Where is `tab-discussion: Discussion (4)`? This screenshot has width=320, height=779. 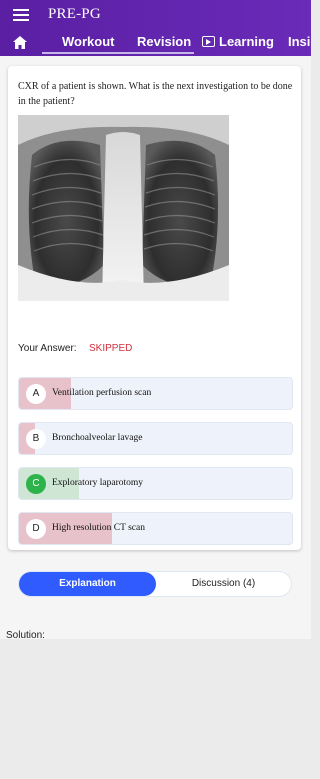 tab-discussion: Discussion (4) is located at coordinates (223, 584).